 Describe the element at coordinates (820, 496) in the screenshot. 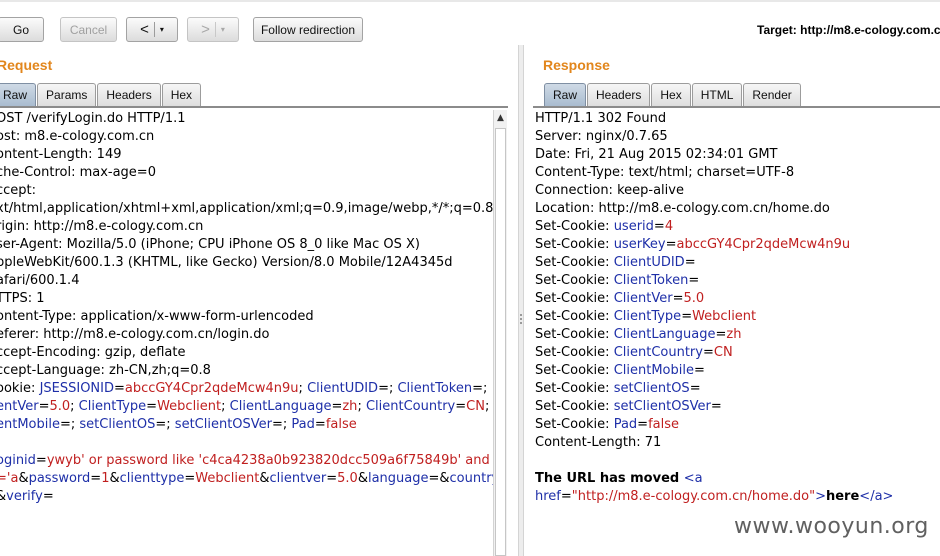

I see `response-text-segment: >` at that location.